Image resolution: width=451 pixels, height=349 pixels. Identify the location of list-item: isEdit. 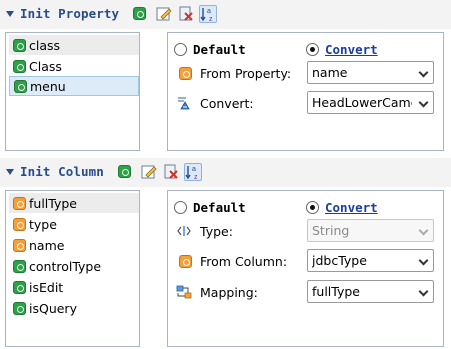
(74, 287).